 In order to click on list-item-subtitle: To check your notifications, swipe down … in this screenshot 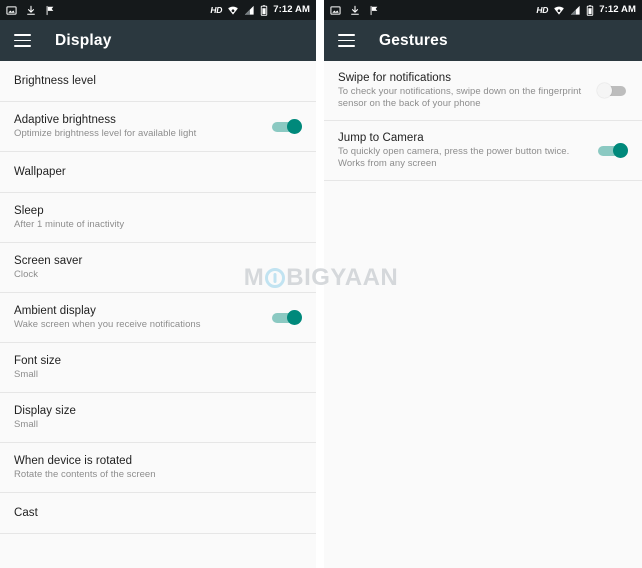, I will do `click(459, 97)`.